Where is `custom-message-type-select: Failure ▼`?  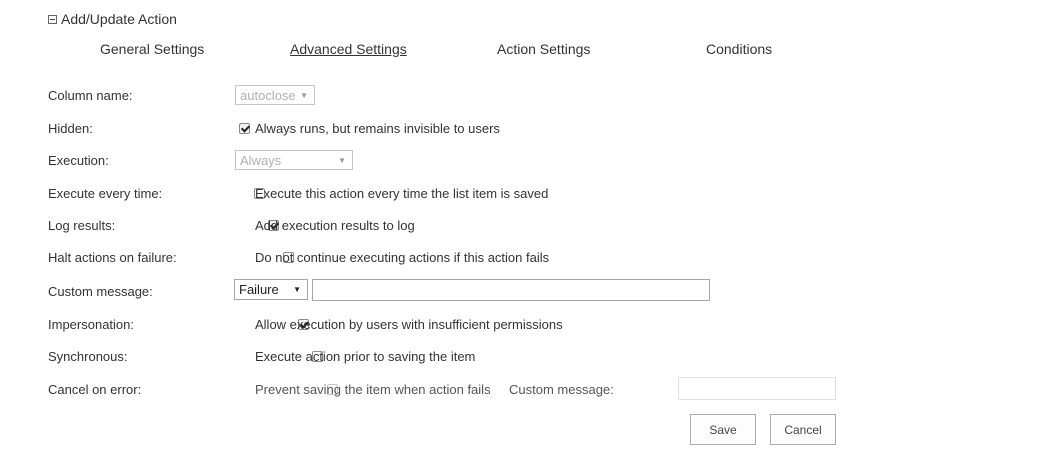
custom-message-type-select: Failure ▼ is located at coordinates (271, 289).